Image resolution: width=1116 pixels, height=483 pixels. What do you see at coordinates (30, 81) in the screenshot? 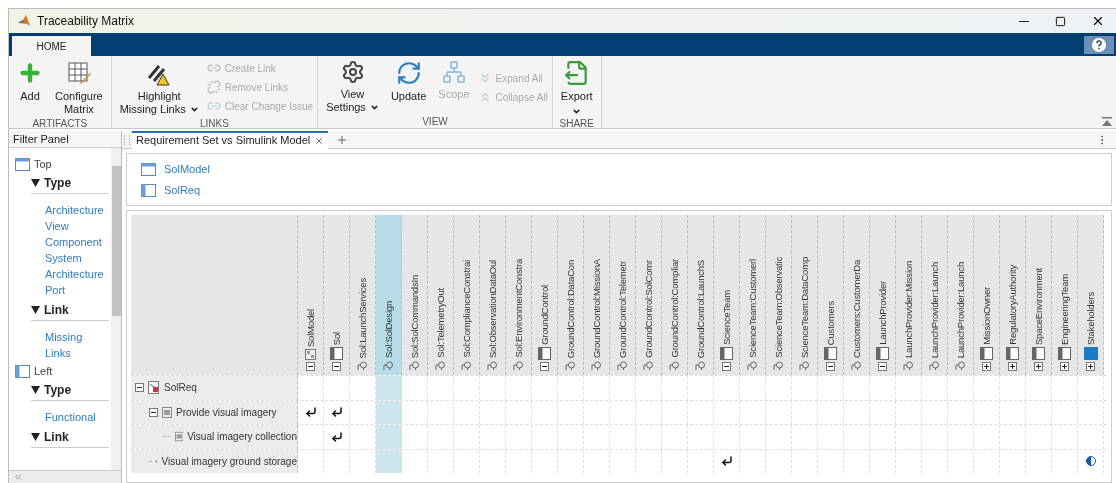
I see `toolstrip-button: Add` at bounding box center [30, 81].